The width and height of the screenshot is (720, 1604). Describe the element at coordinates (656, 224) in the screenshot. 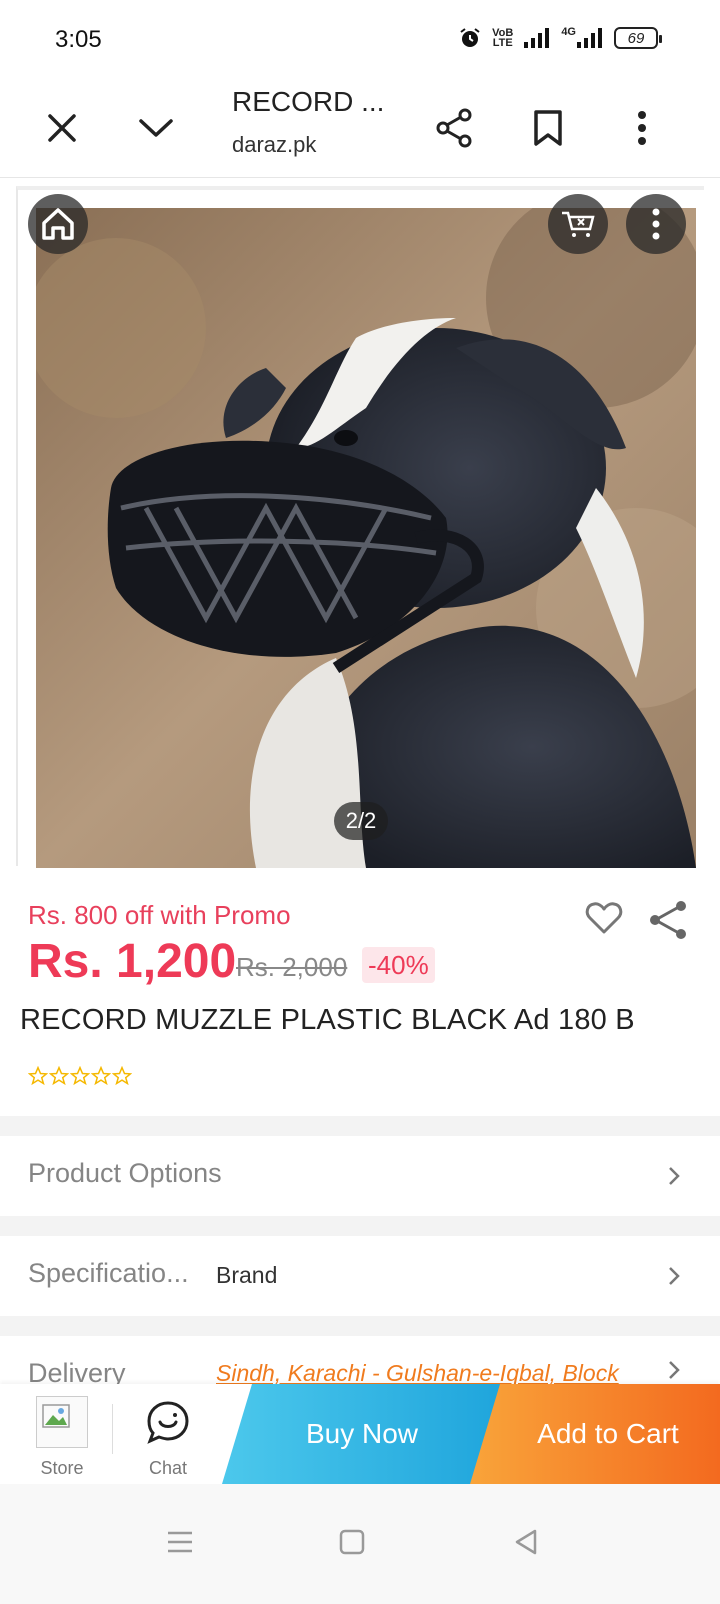

I see `gallery-more-icon` at that location.